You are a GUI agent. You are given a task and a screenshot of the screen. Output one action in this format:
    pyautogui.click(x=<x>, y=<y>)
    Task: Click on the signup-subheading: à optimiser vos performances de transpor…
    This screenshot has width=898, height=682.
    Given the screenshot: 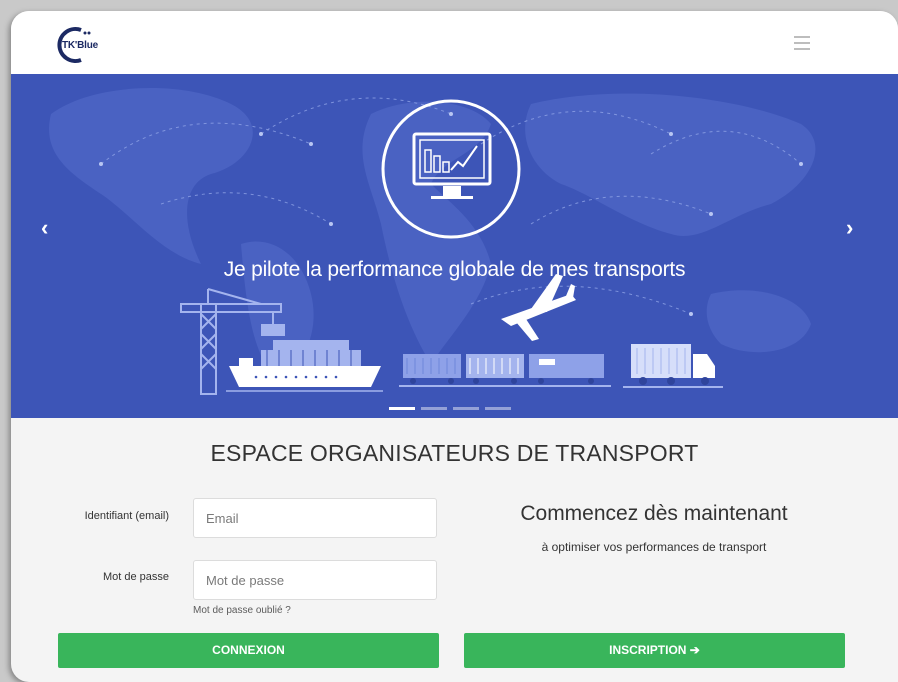 What is the action you would take?
    pyautogui.click(x=654, y=547)
    